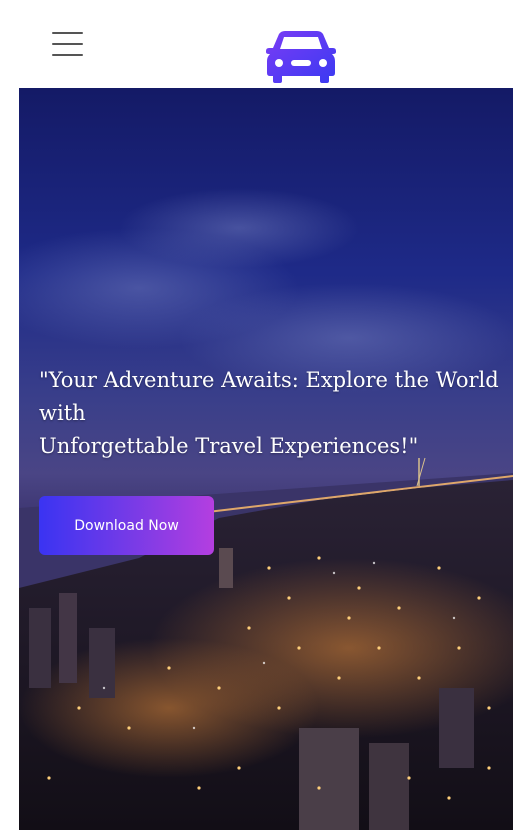 The height and width of the screenshot is (830, 532). Describe the element at coordinates (229, 446) in the screenshot. I see `tagline-line-3: Unforgettable Travel Experiences!"` at that location.